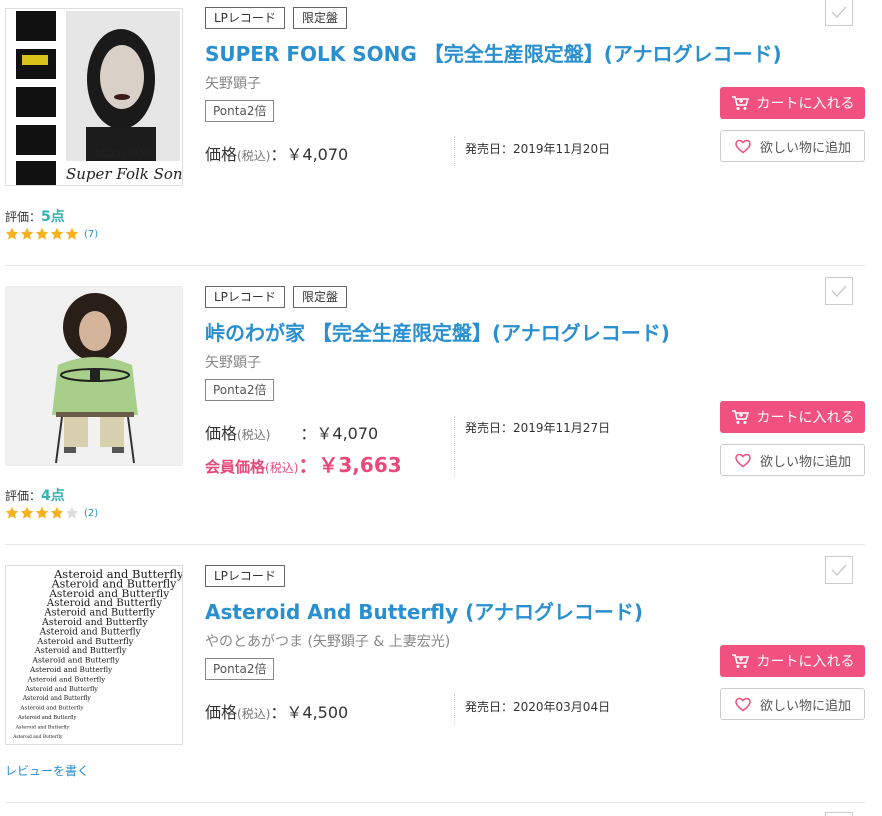 The height and width of the screenshot is (816, 882). What do you see at coordinates (91, 513) in the screenshot?
I see `rating-count: (2)` at bounding box center [91, 513].